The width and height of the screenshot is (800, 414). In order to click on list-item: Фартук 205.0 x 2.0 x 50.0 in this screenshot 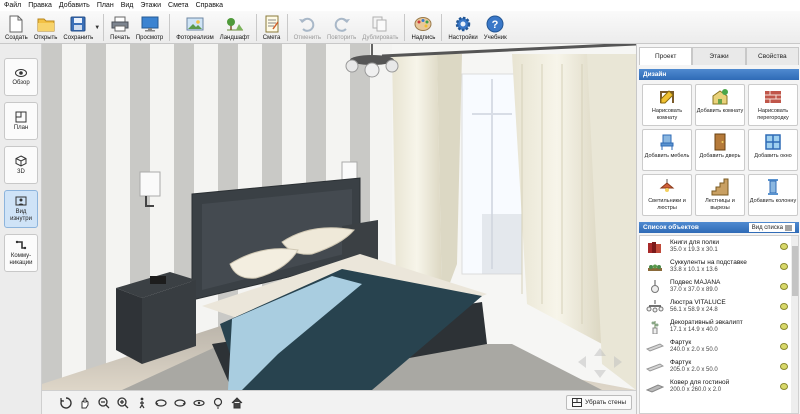, I will do `click(715, 367)`.